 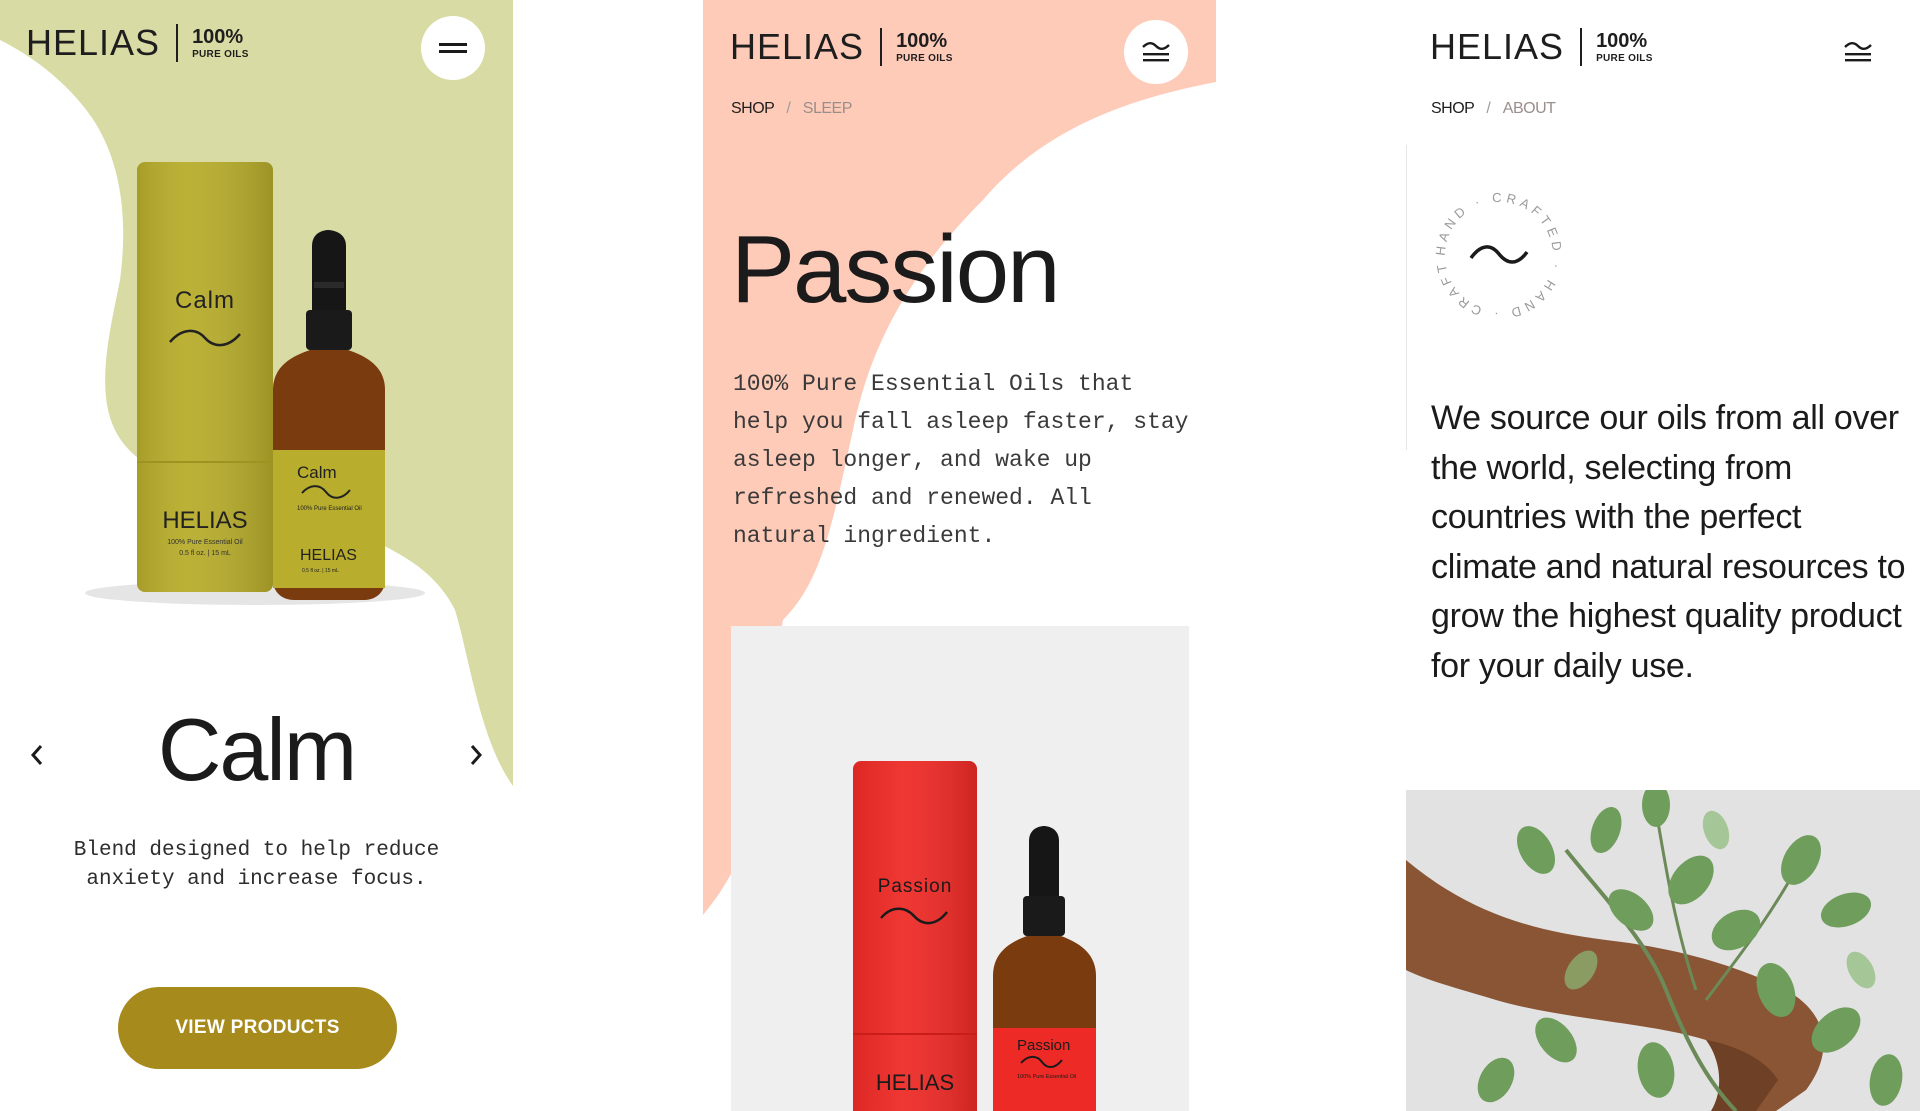 What do you see at coordinates (205, 553) in the screenshot?
I see `calm-box-volume: 0.5 fl oz. | 15 mL` at bounding box center [205, 553].